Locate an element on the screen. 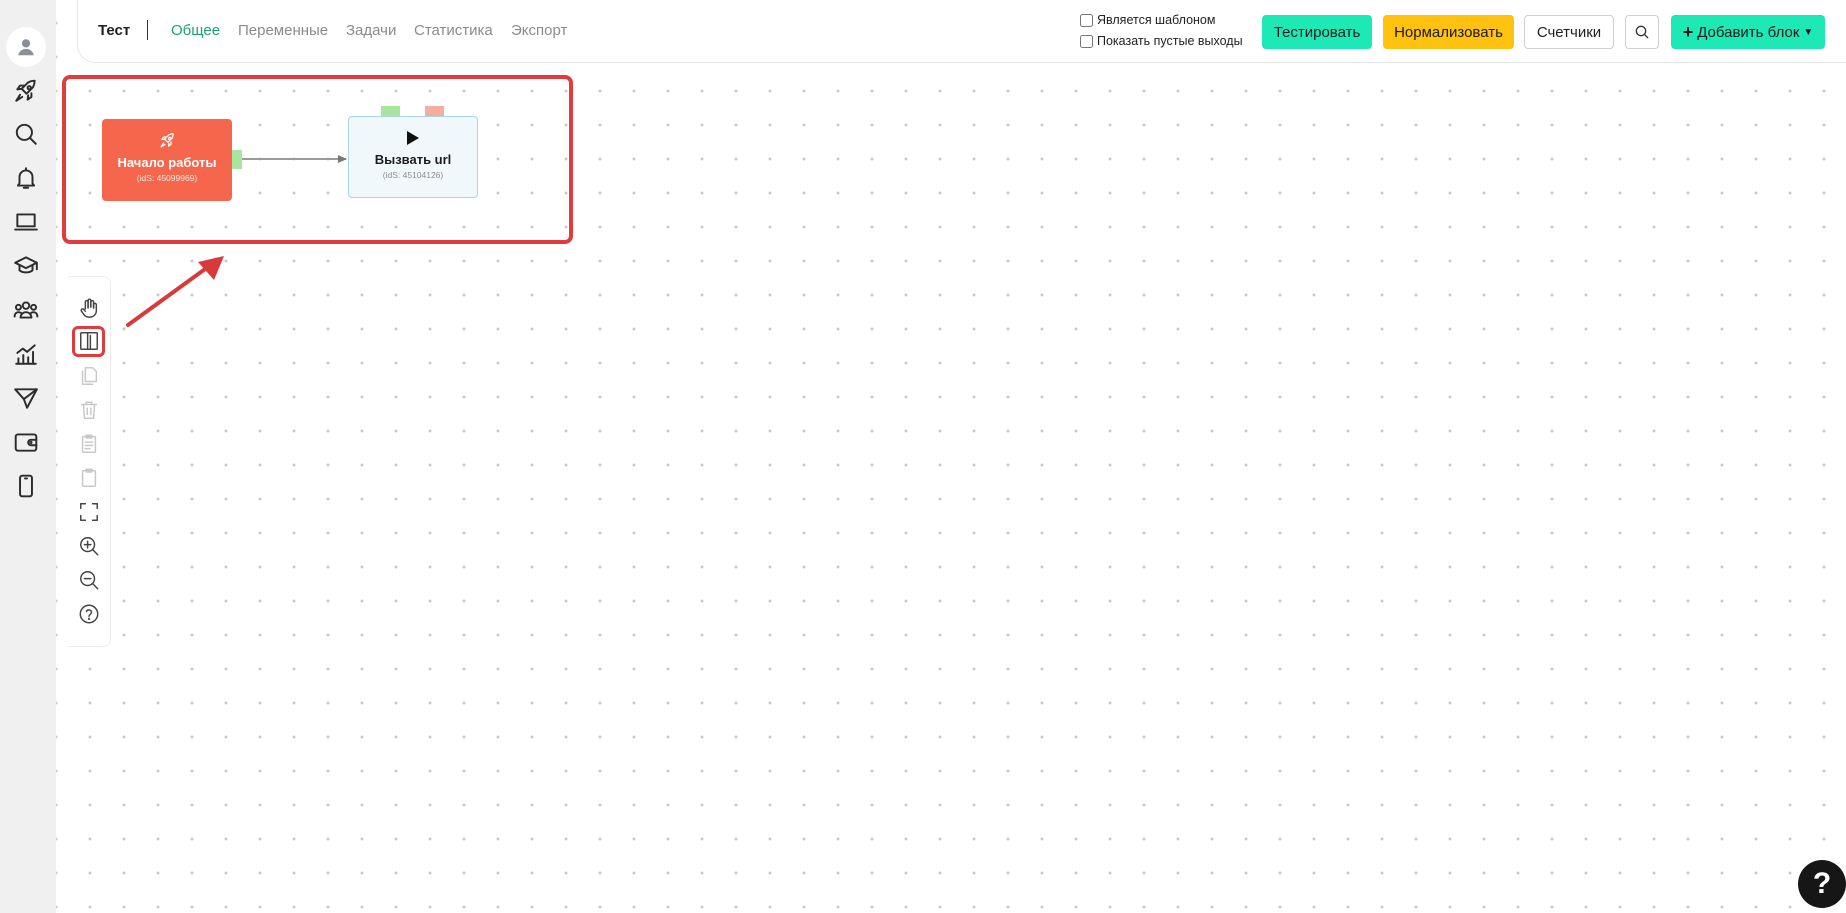 This screenshot has width=1846, height=913. start-node-id: (idS: 45099969) is located at coordinates (167, 178).